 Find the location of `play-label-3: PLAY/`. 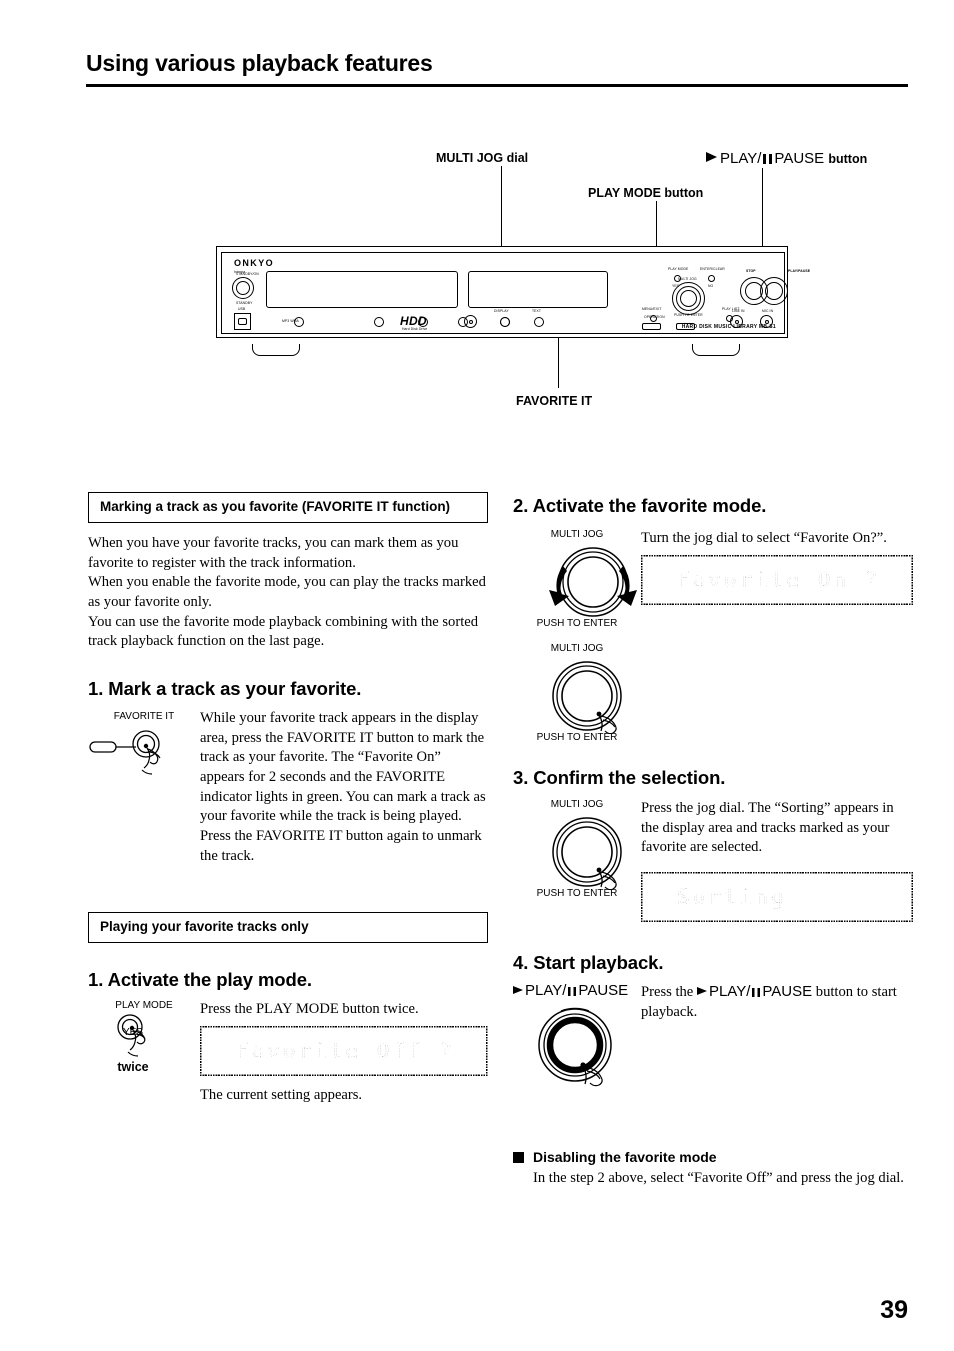

play-label-3: PLAY/ is located at coordinates (729, 992).